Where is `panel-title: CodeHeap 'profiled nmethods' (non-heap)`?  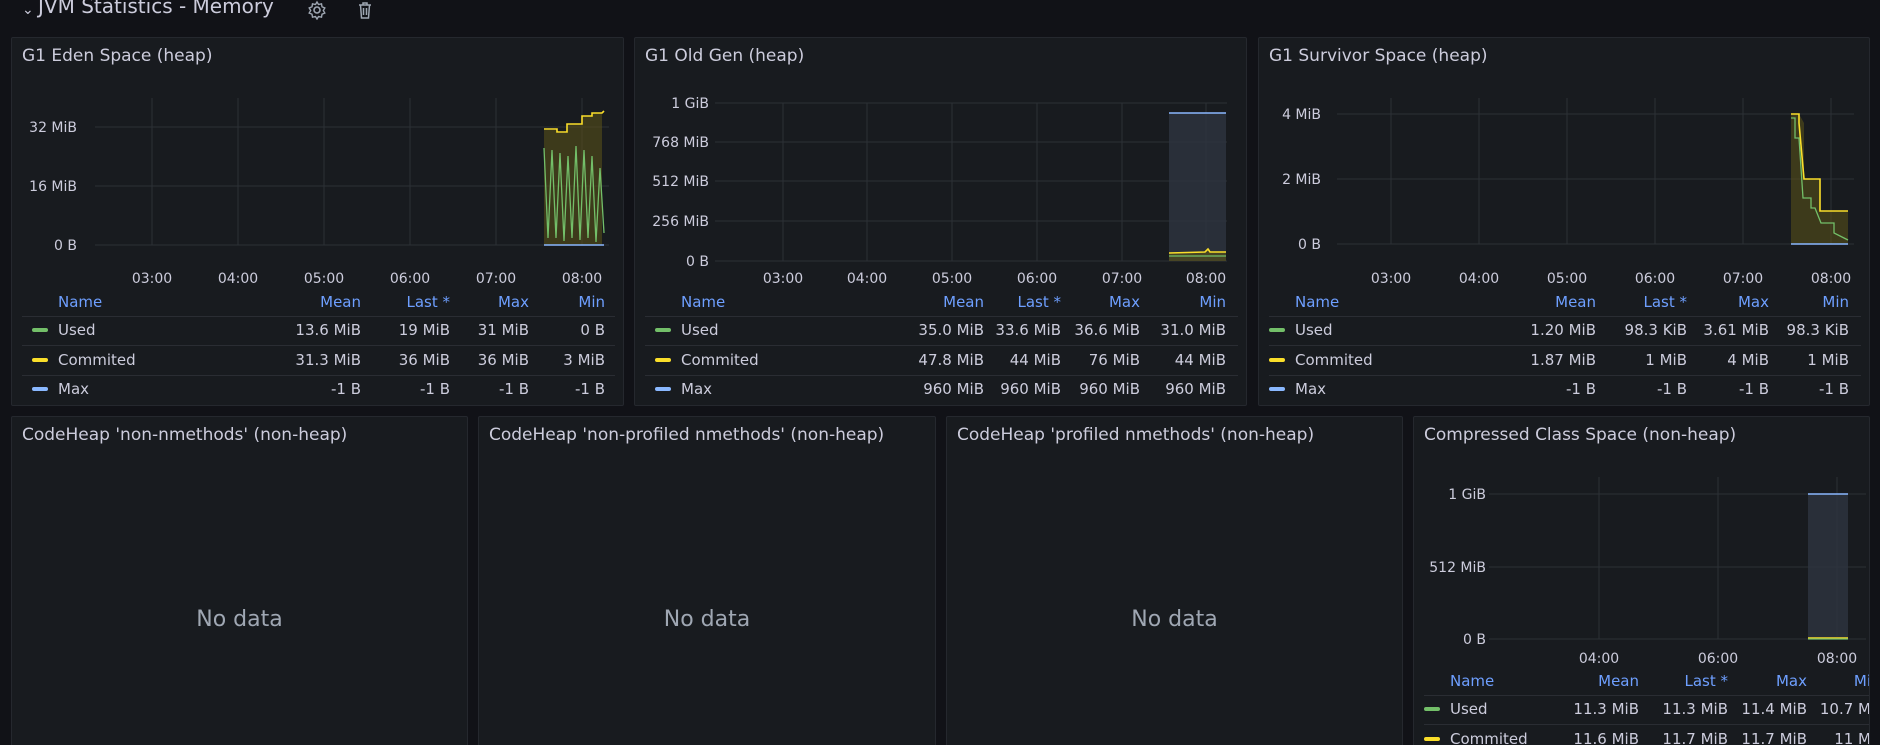
panel-title: CodeHeap 'profiled nmethods' (non-heap) is located at coordinates (1135, 435).